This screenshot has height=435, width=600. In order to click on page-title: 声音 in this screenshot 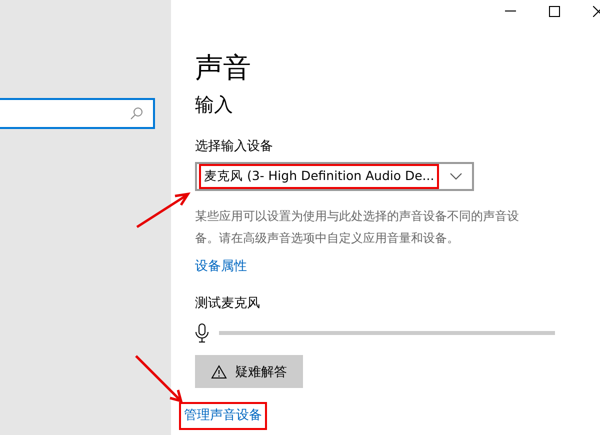, I will do `click(223, 68)`.